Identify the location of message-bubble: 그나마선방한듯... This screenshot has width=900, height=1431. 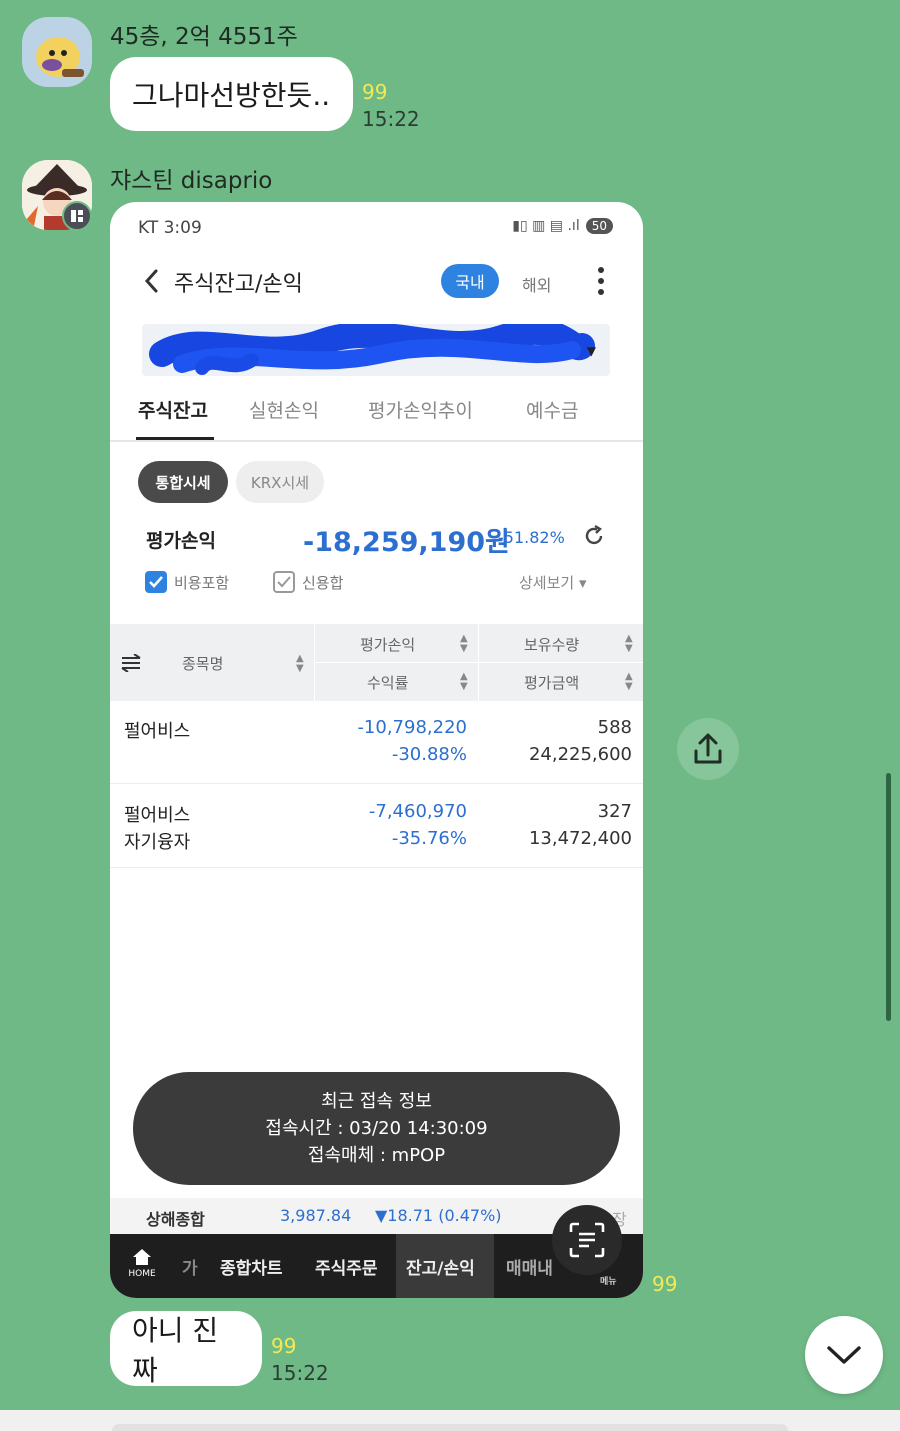
(231, 94).